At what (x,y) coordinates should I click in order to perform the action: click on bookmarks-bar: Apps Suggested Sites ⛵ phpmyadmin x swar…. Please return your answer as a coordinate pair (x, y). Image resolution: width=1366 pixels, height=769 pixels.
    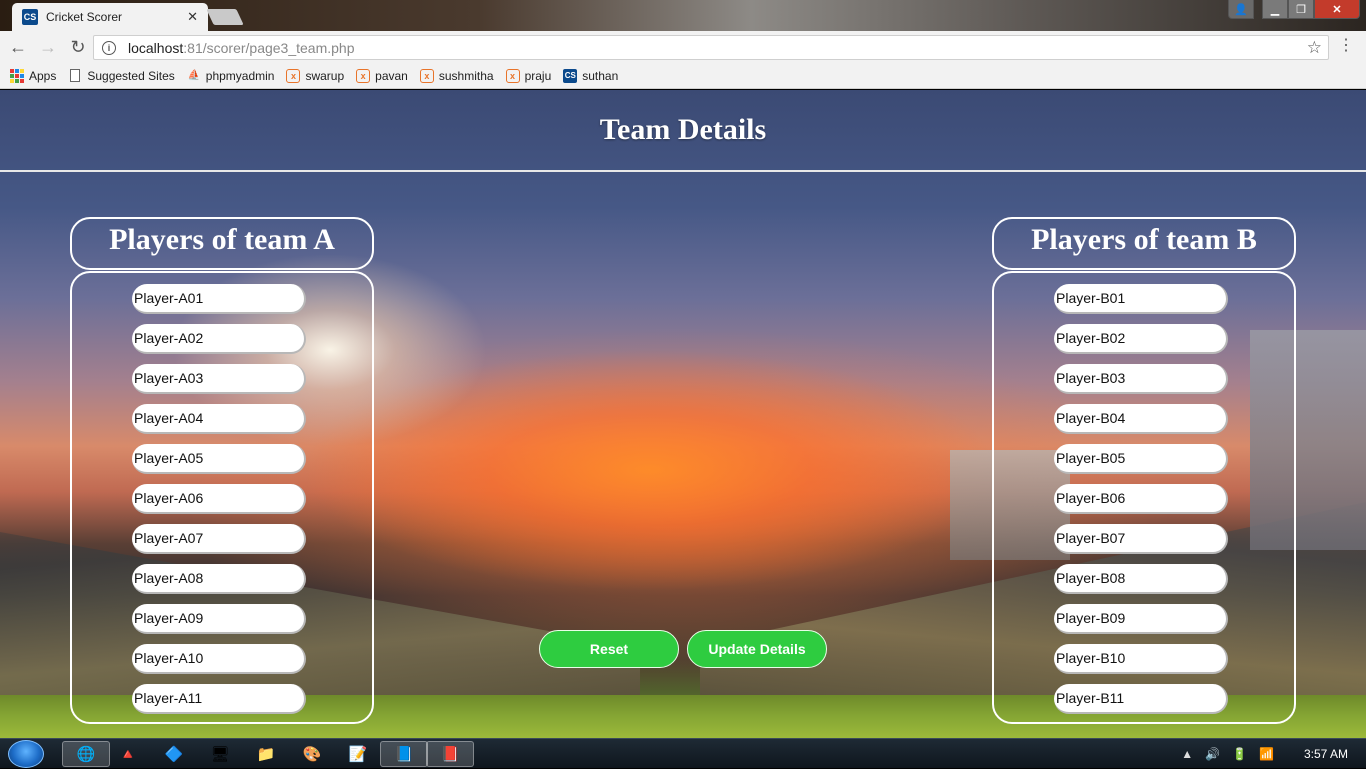
    Looking at the image, I should click on (683, 76).